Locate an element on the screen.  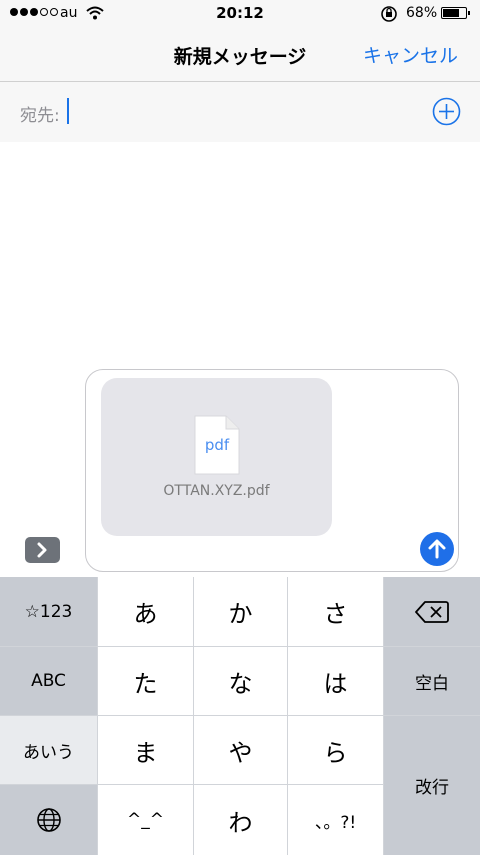
return-key: 改行 is located at coordinates (432, 785).